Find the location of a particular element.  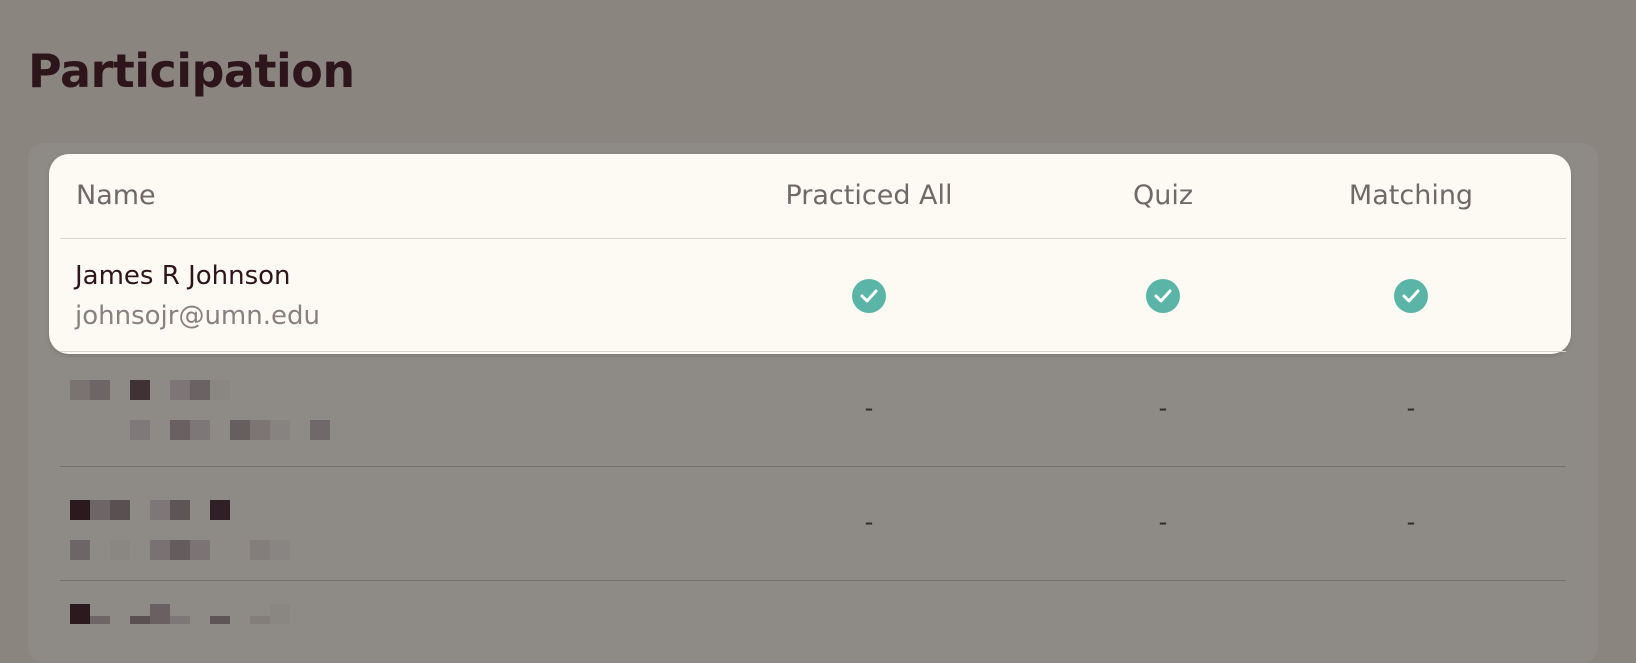

header-divider is located at coordinates (813, 238).